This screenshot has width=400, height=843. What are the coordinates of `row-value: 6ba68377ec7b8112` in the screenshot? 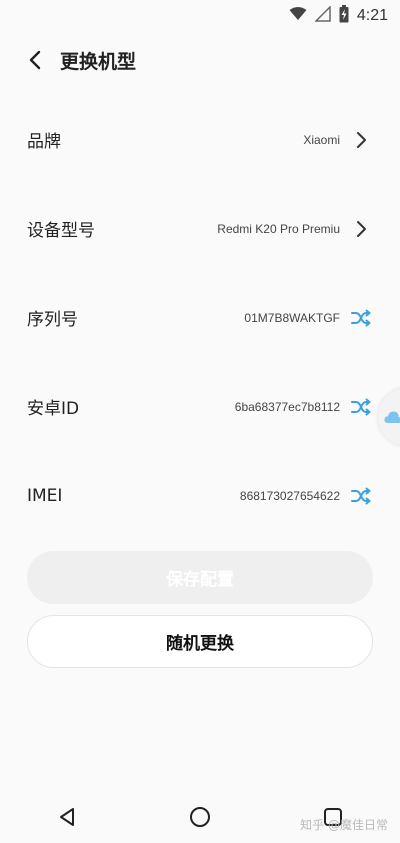 It's located at (287, 406).